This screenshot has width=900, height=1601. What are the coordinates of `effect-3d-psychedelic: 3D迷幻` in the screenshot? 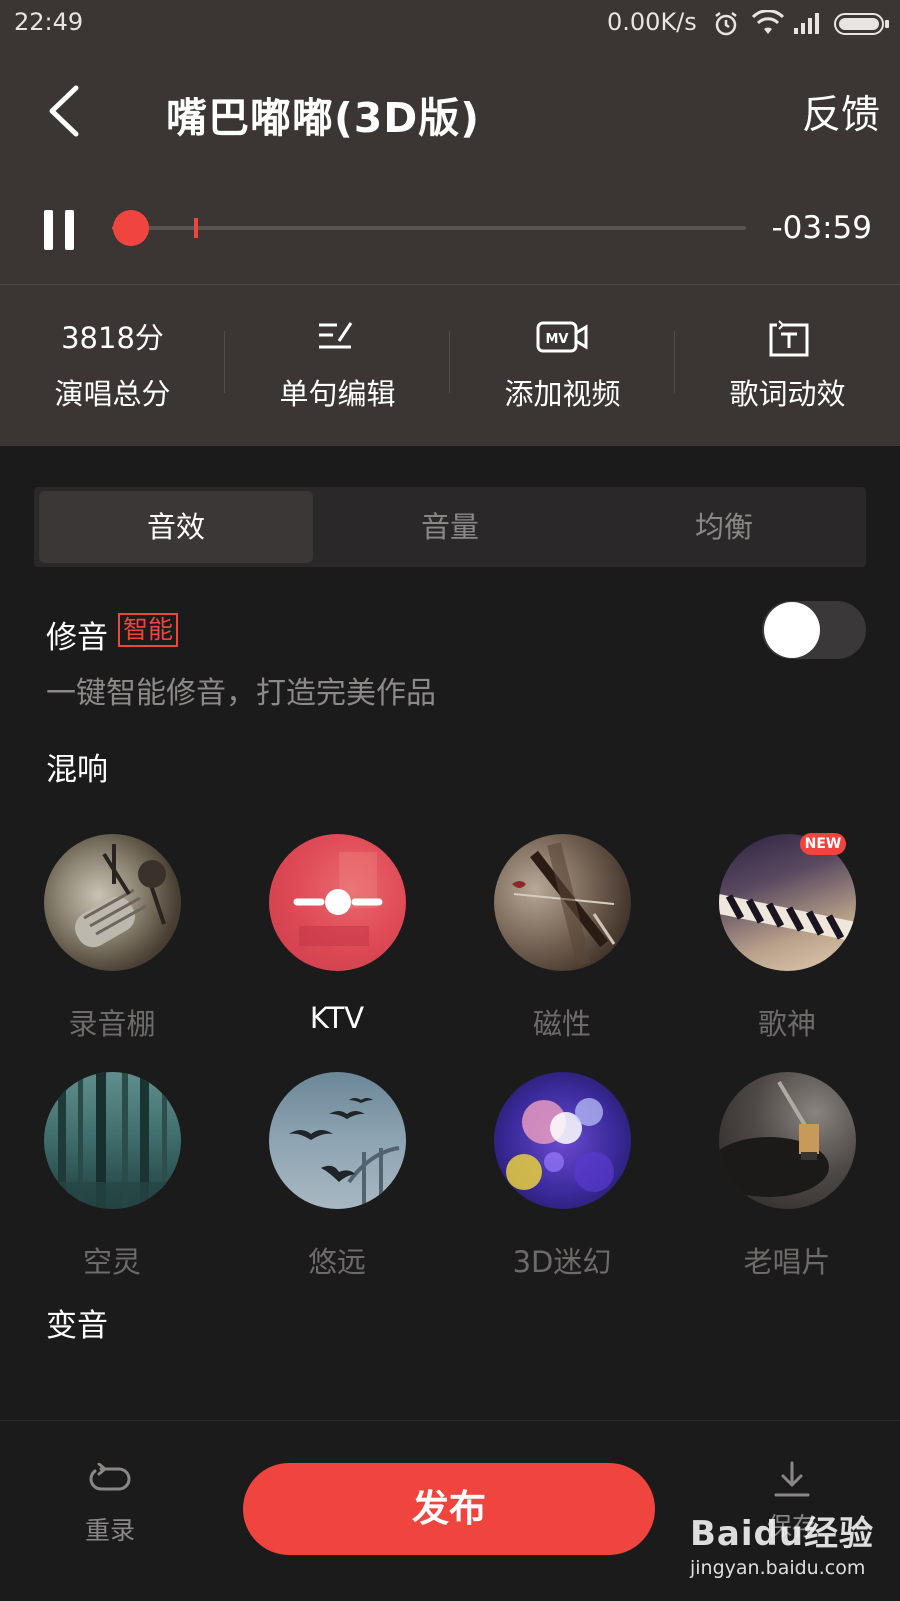 It's located at (562, 1176).